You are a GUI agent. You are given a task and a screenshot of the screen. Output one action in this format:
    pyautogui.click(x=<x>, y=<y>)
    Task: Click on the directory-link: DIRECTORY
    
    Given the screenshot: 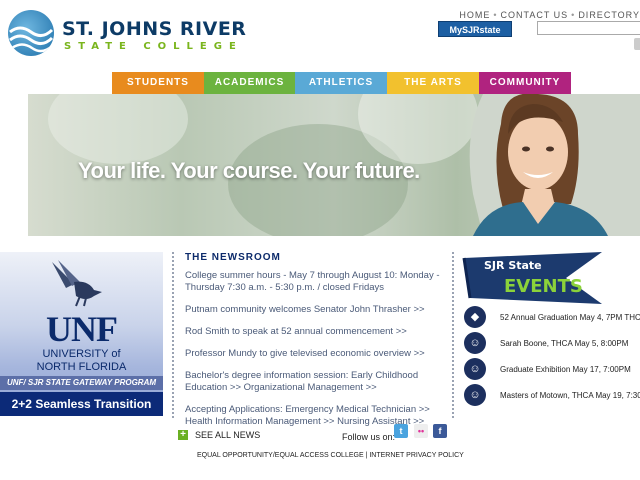 What is the action you would take?
    pyautogui.click(x=609, y=15)
    